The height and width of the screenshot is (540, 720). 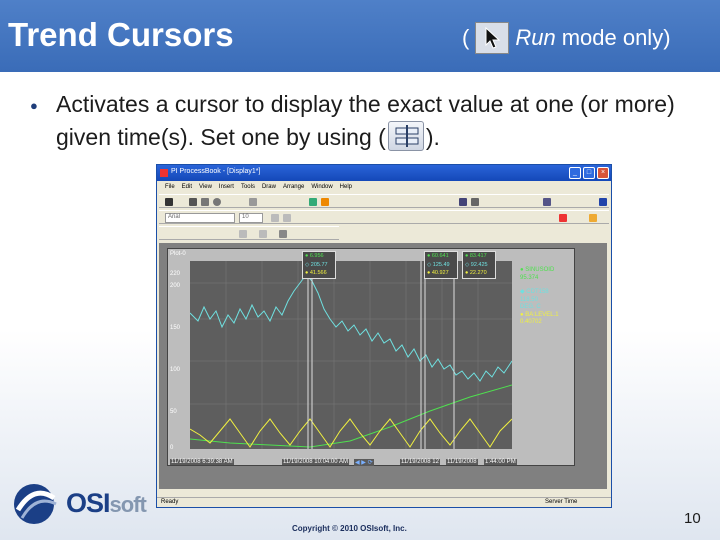 What do you see at coordinates (243, 234) in the screenshot?
I see `time-range-icon` at bounding box center [243, 234].